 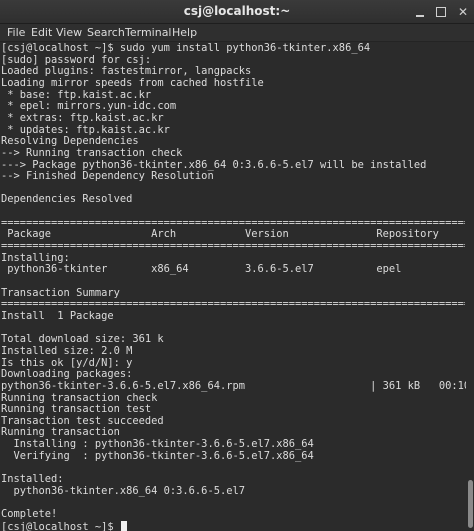 What do you see at coordinates (29, 514) in the screenshot?
I see `terminal-line: Complete!` at bounding box center [29, 514].